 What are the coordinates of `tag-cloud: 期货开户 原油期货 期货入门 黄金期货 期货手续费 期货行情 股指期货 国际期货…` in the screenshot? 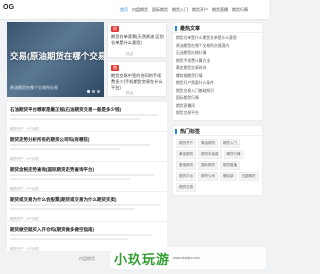 It's located at (217, 165).